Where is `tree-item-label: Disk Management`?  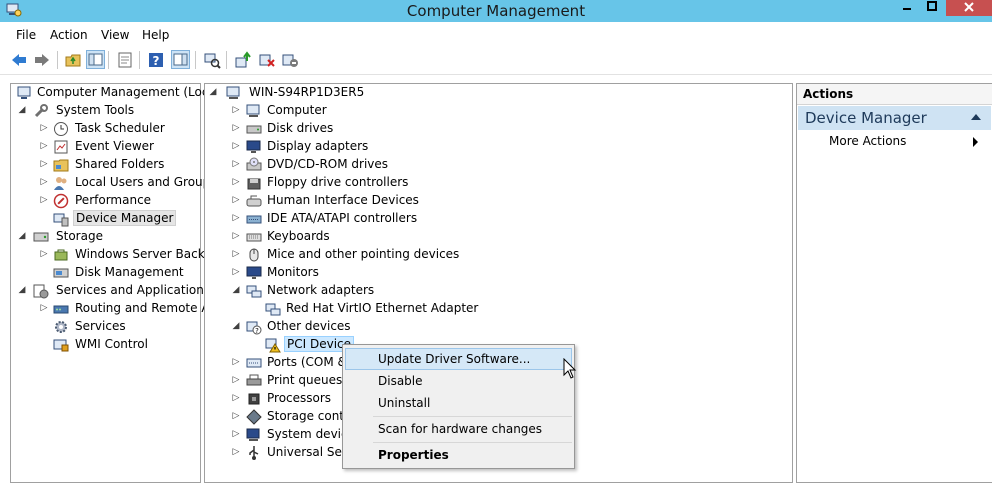
tree-item-label: Disk Management is located at coordinates (129, 272).